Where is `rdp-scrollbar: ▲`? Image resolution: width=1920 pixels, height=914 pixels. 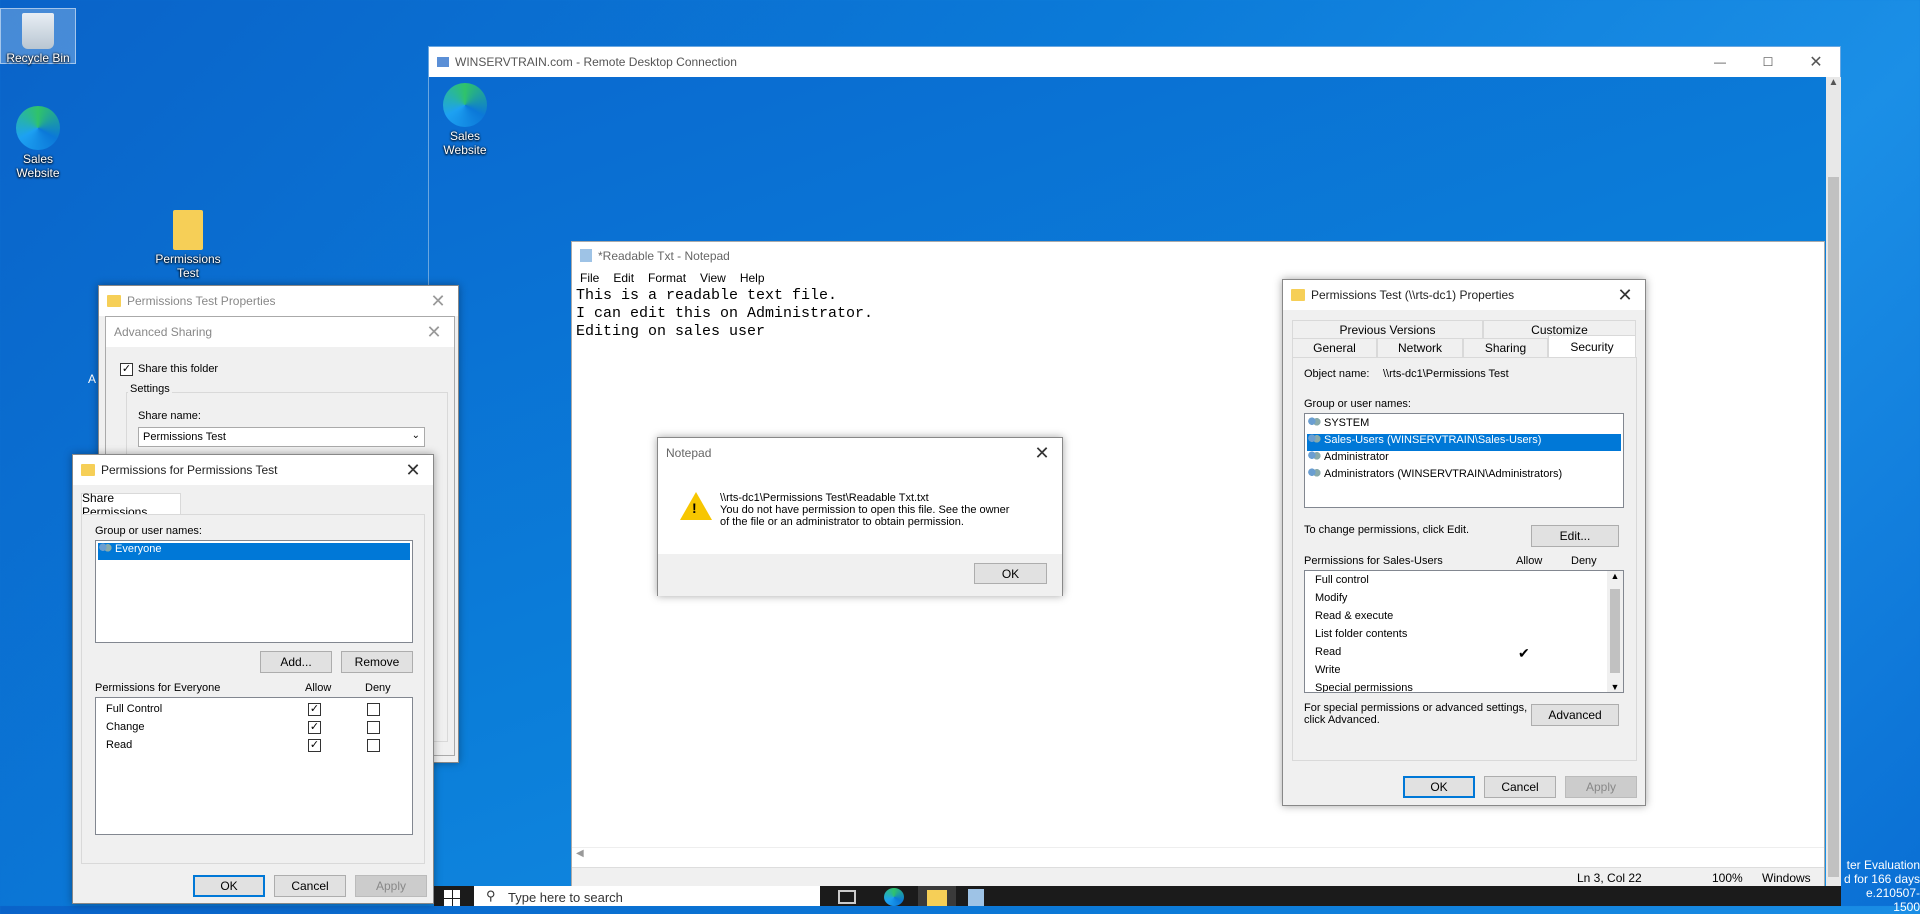
rdp-scrollbar: ▲ is located at coordinates (1833, 482).